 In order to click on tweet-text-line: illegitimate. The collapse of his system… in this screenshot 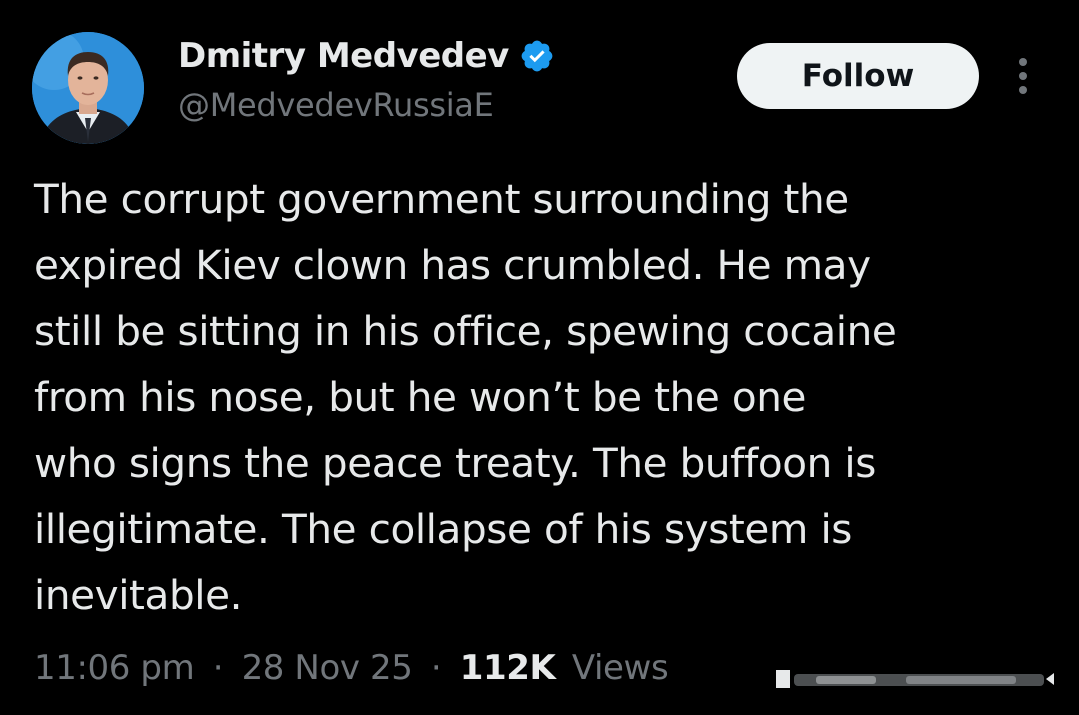, I will do `click(443, 529)`.